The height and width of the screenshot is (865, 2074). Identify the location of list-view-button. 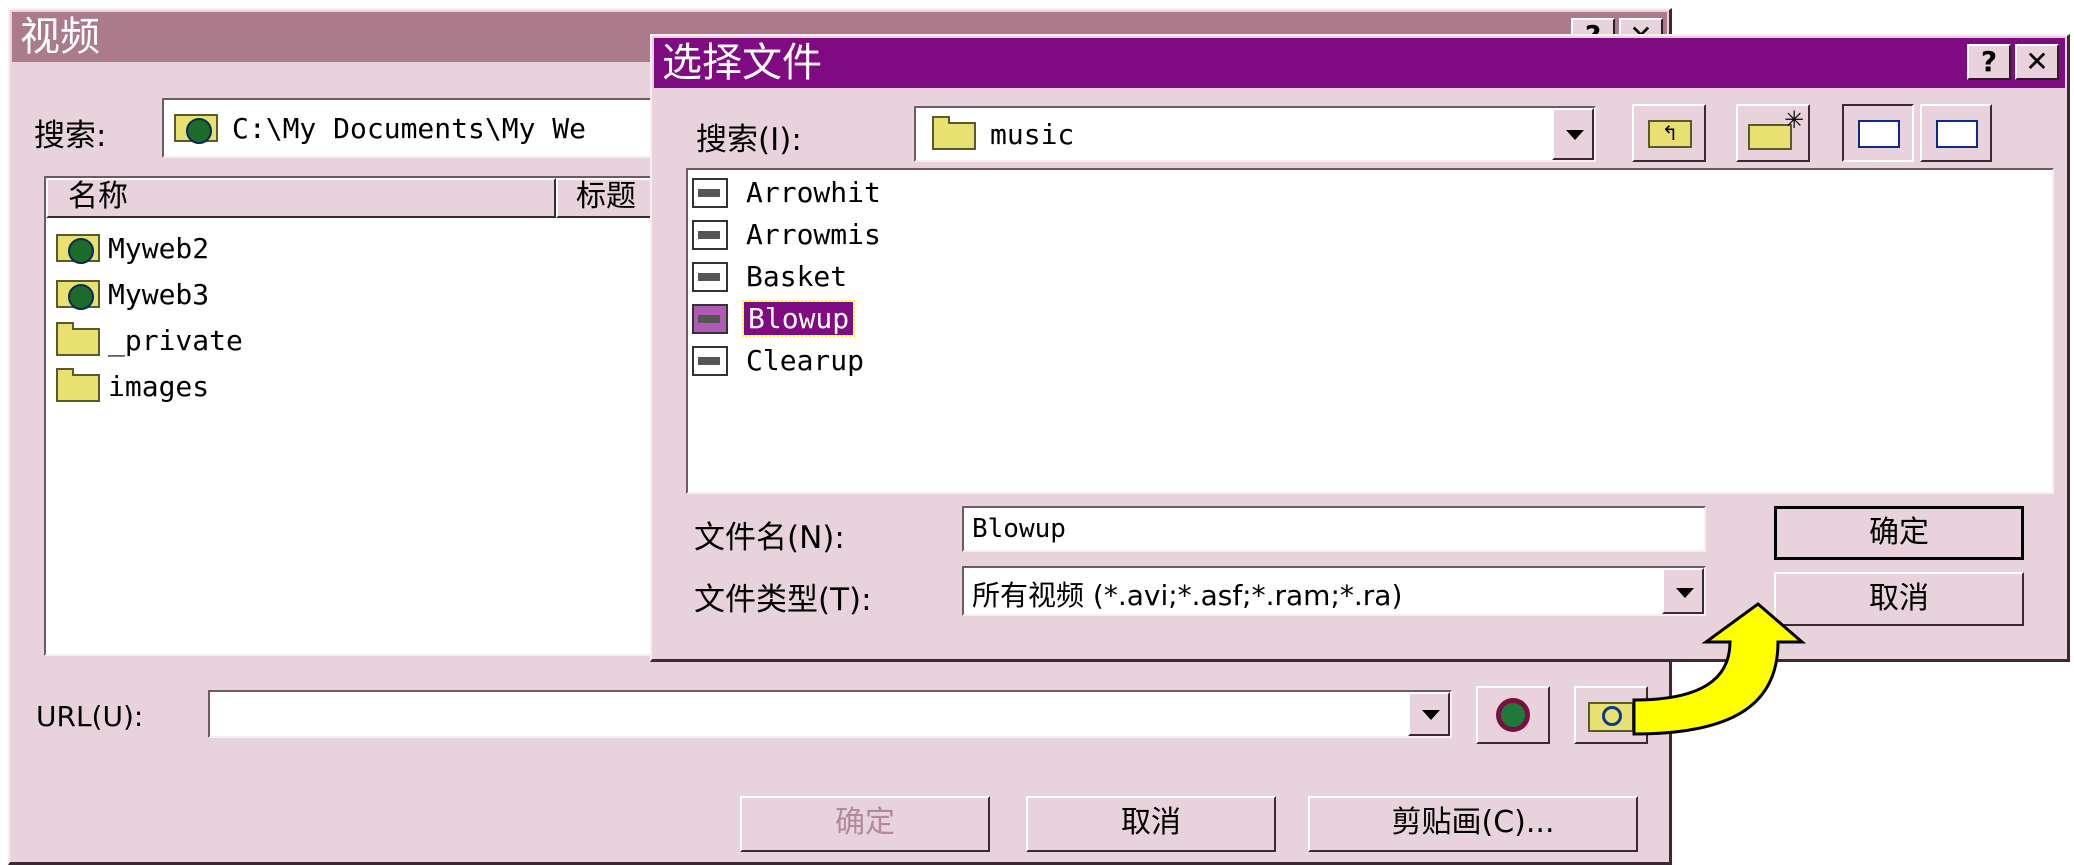
(1878, 133).